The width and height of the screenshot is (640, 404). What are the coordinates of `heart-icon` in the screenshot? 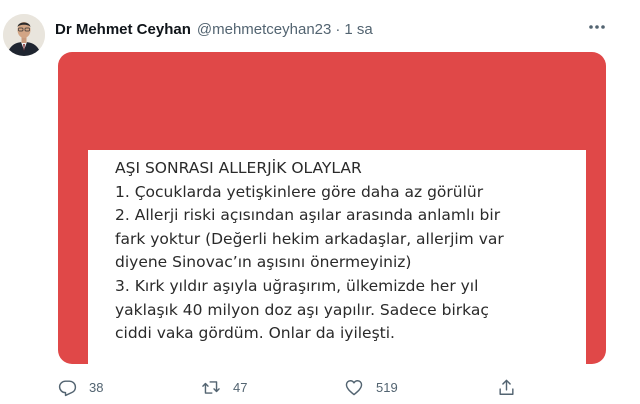 It's located at (354, 387).